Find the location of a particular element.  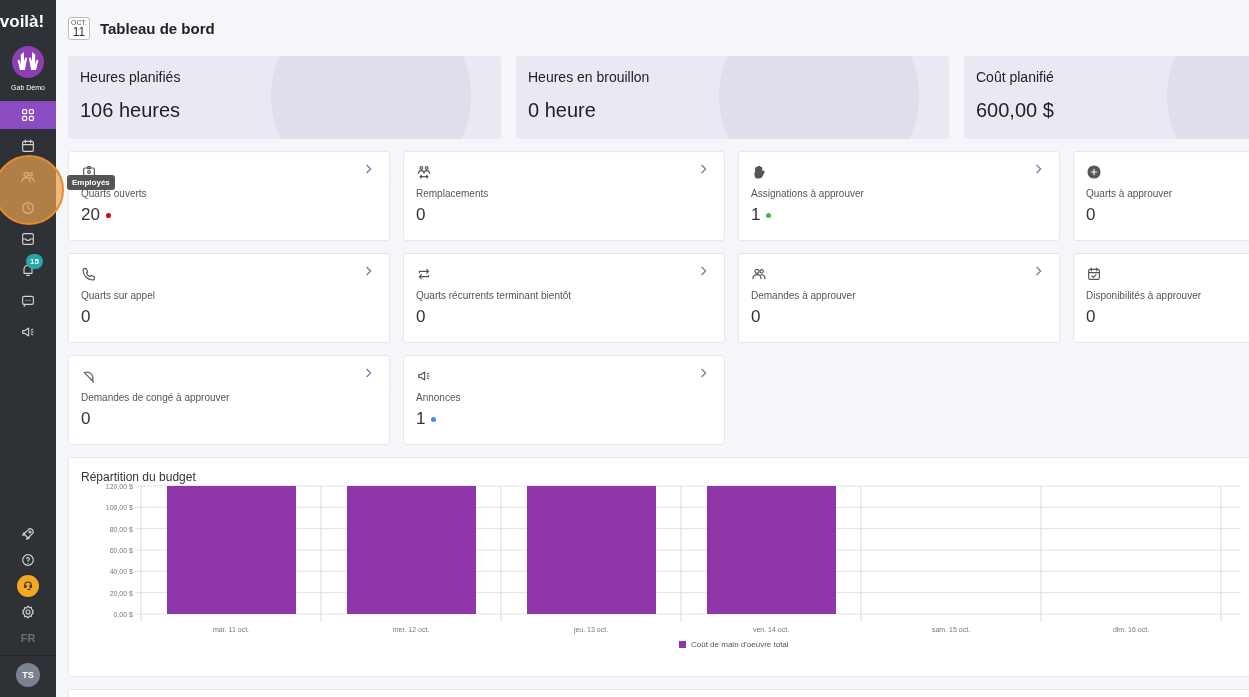

stat-label: Heures en brouillon is located at coordinates (589, 77).